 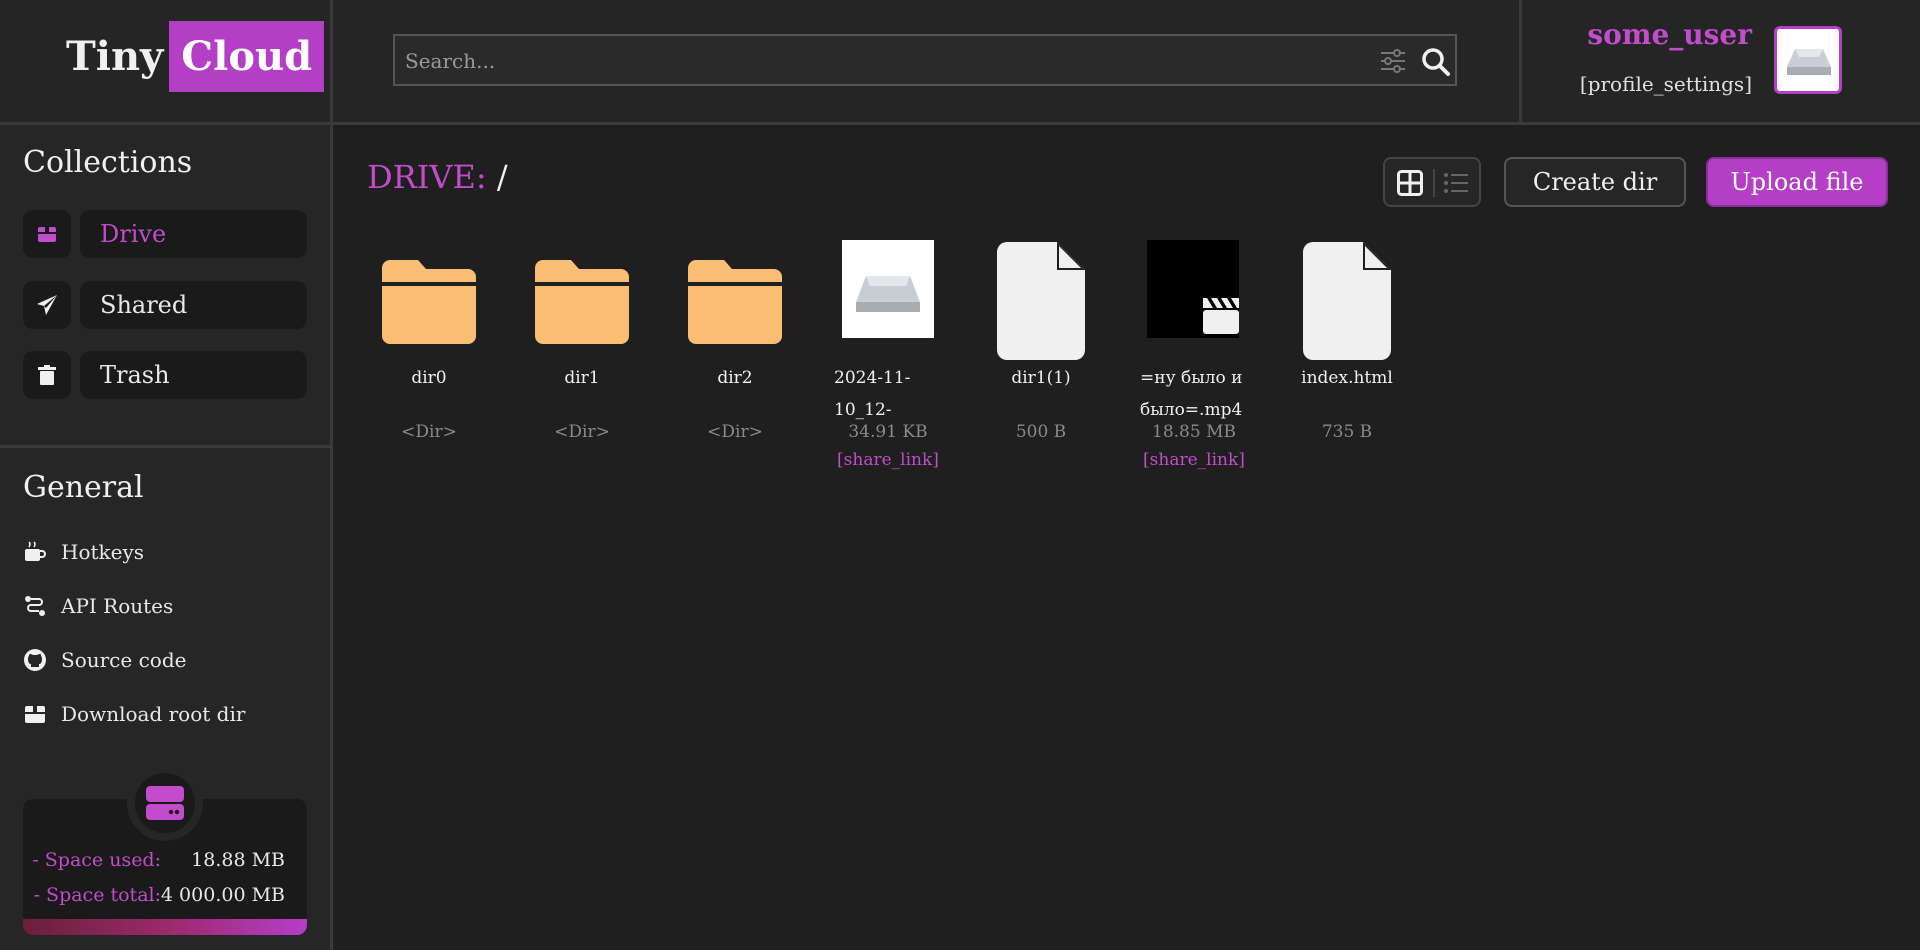 What do you see at coordinates (124, 660) in the screenshot?
I see `sidebar-item-label: Source code` at bounding box center [124, 660].